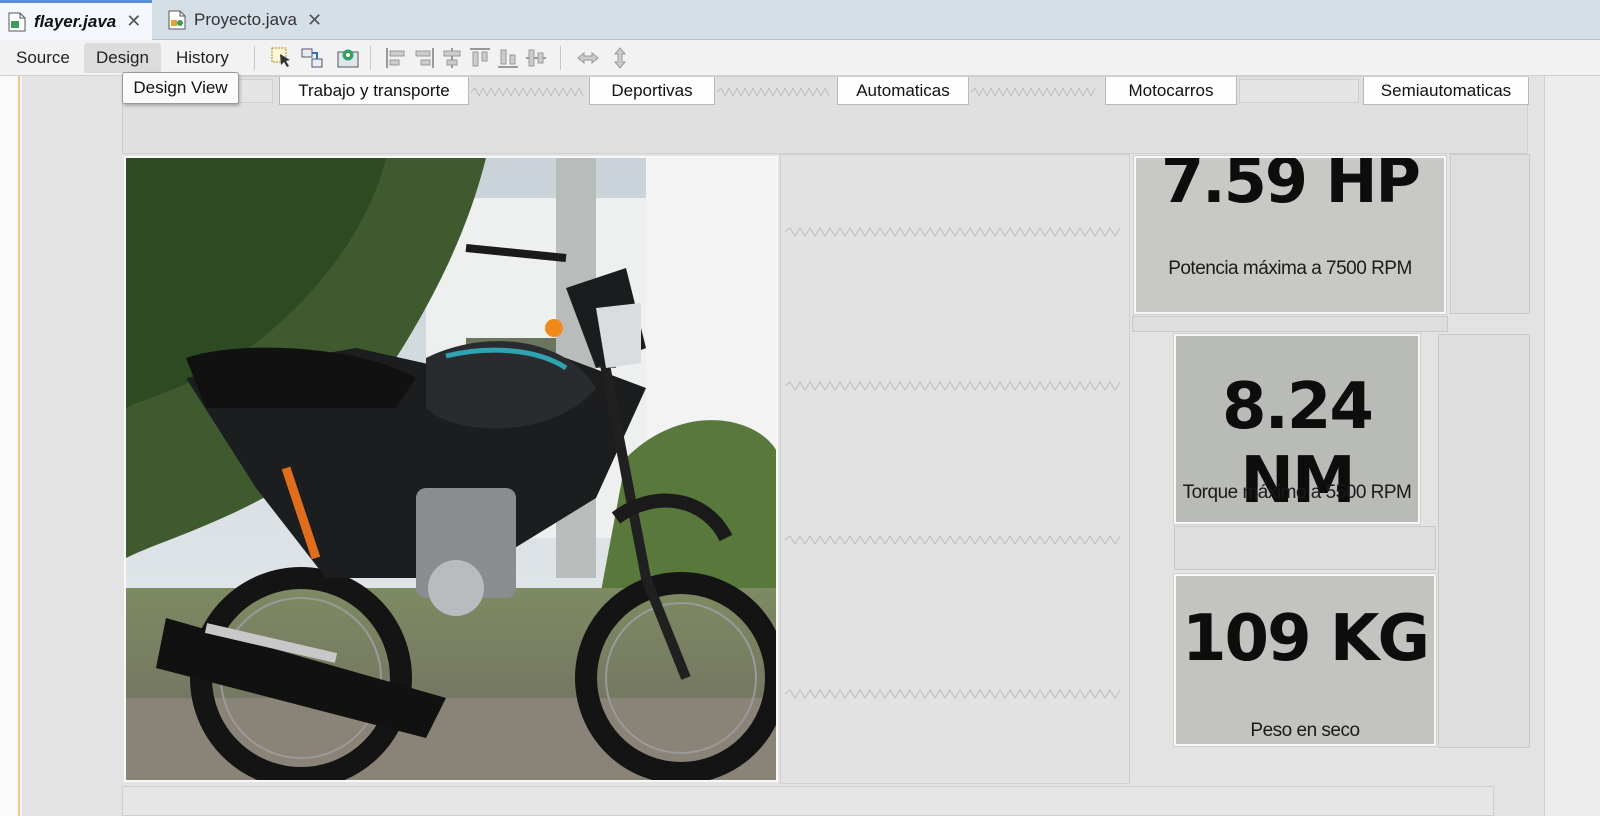 This screenshot has width=1600, height=816. I want to click on button-deportivas: Deportivas, so click(652, 91).